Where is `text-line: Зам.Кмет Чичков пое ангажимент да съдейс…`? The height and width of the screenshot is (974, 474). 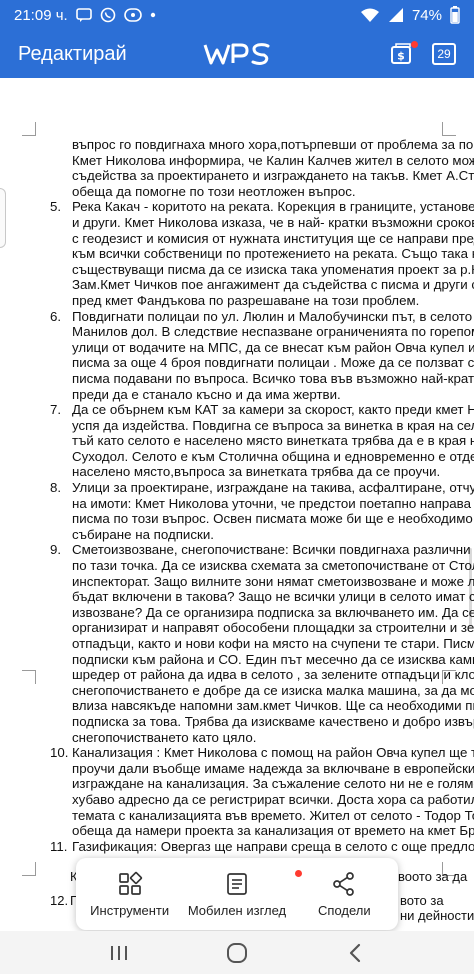
text-line: Зам.Кмет Чичков пое ангажимент да съдейс… is located at coordinates (273, 285).